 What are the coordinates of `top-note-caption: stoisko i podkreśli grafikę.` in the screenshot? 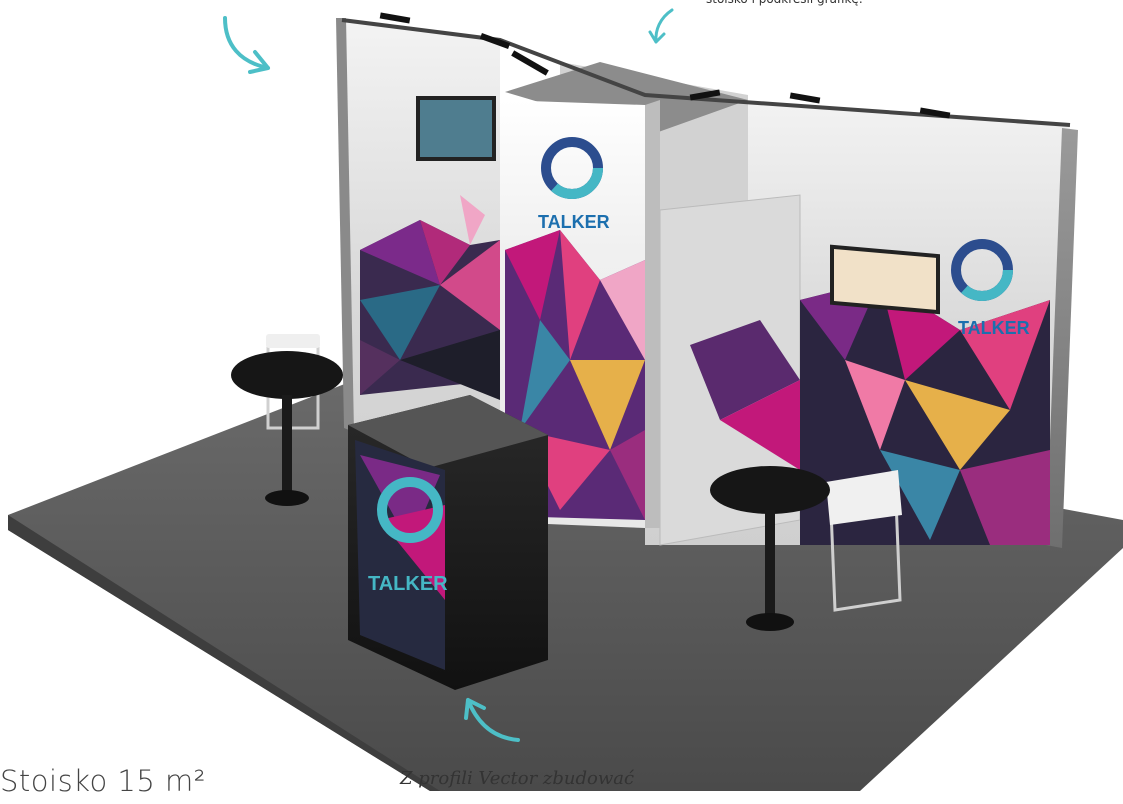 It's located at (871, 4).